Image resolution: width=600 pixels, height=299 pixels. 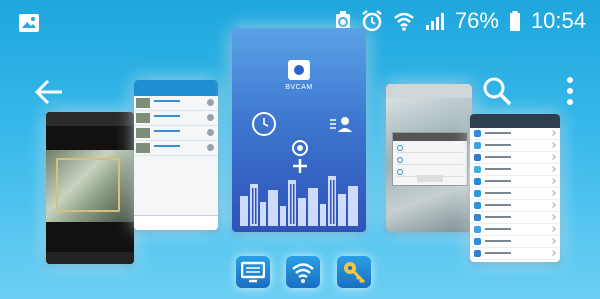 I want to click on screenshot-card-camera-feed, so click(x=90, y=188).